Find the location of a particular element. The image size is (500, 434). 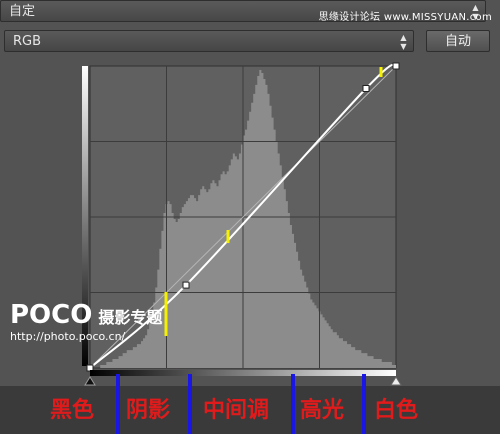

input-gradient-bar is located at coordinates (243, 373).